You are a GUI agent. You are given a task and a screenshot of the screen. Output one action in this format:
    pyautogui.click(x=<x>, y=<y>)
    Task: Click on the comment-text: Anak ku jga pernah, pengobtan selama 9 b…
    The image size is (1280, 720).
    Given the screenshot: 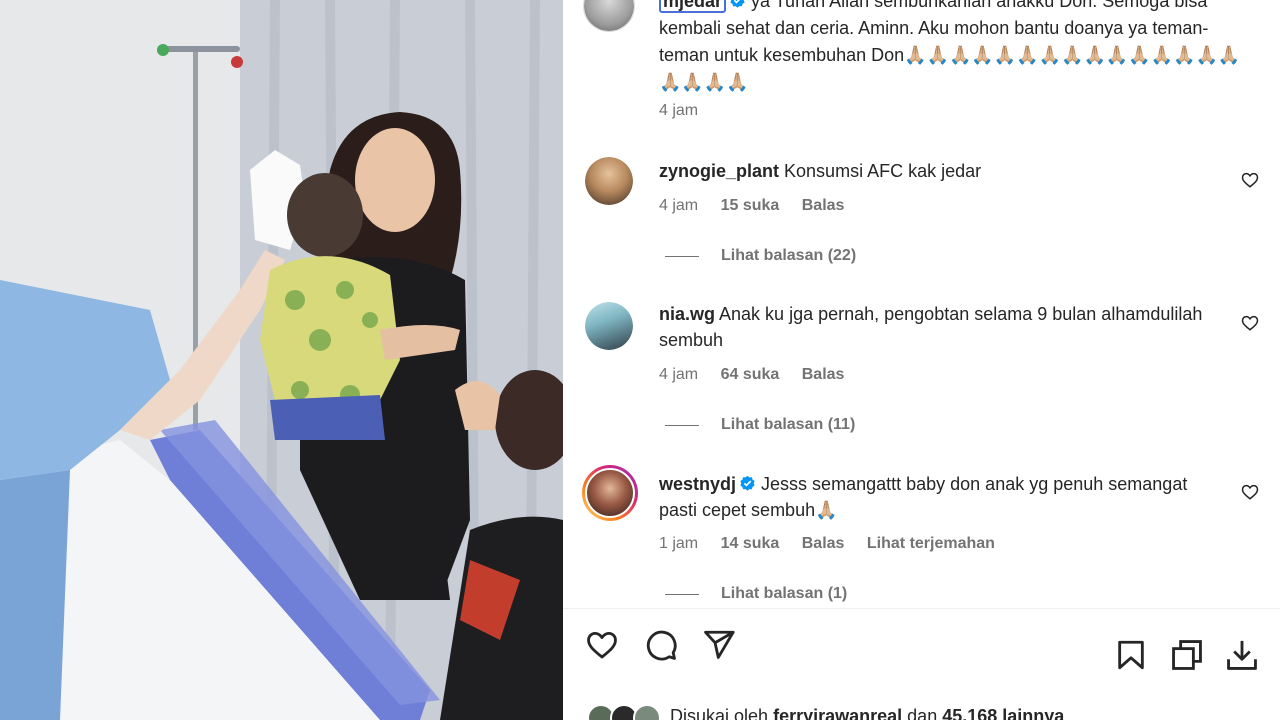 What is the action you would take?
    pyautogui.click(x=931, y=327)
    